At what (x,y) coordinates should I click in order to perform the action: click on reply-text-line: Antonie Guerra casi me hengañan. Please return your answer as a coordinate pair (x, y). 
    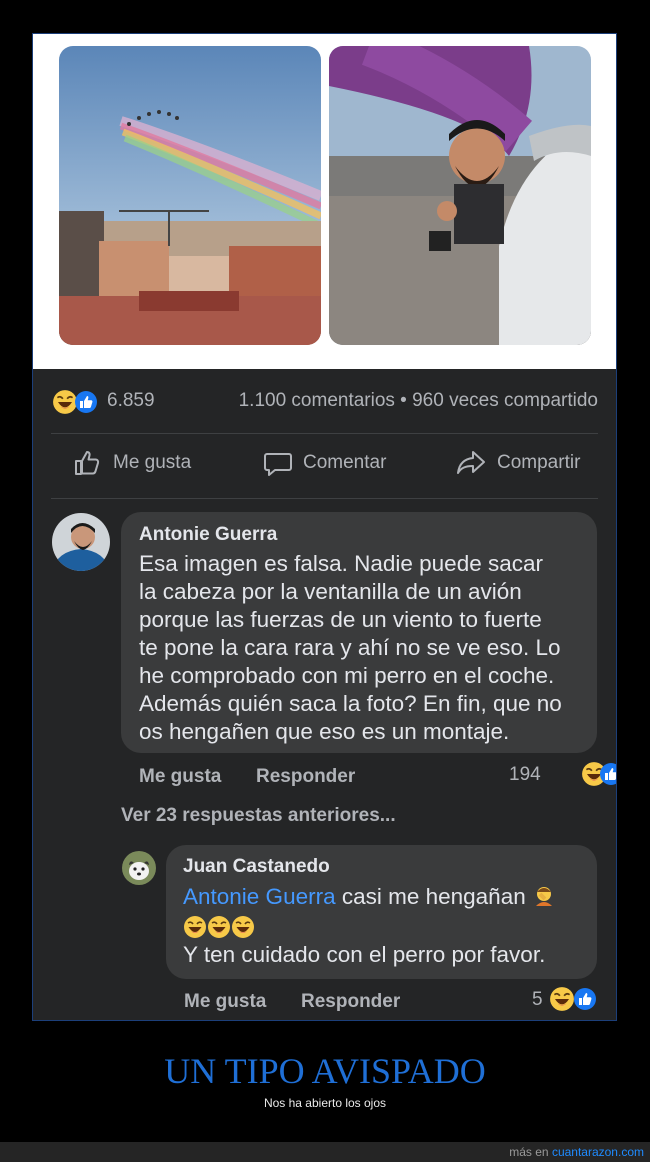
    Looking at the image, I should click on (369, 897).